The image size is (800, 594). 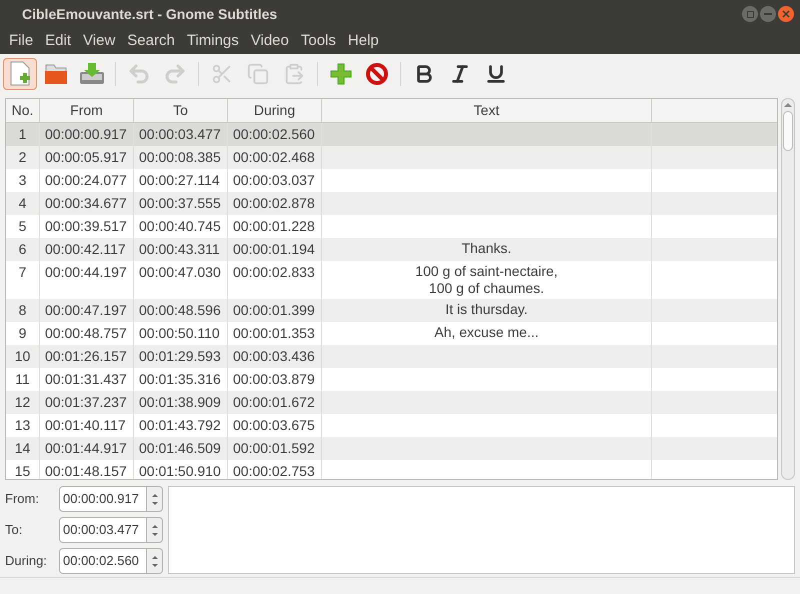 What do you see at coordinates (180, 402) in the screenshot?
I see `table-cell-text: 00:01:38.909` at bounding box center [180, 402].